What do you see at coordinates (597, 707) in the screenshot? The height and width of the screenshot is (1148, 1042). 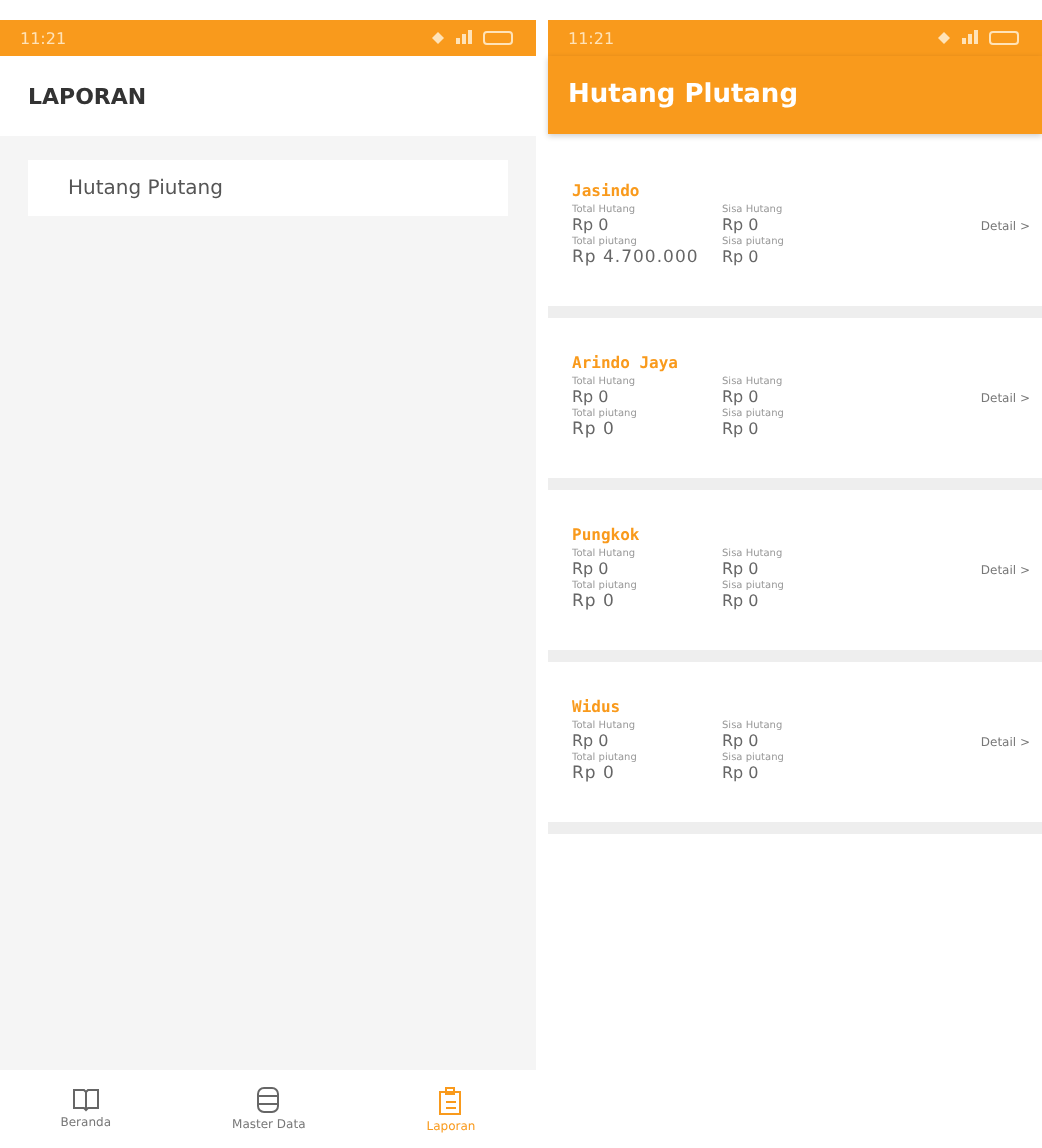 I see `account-name: Widus` at bounding box center [597, 707].